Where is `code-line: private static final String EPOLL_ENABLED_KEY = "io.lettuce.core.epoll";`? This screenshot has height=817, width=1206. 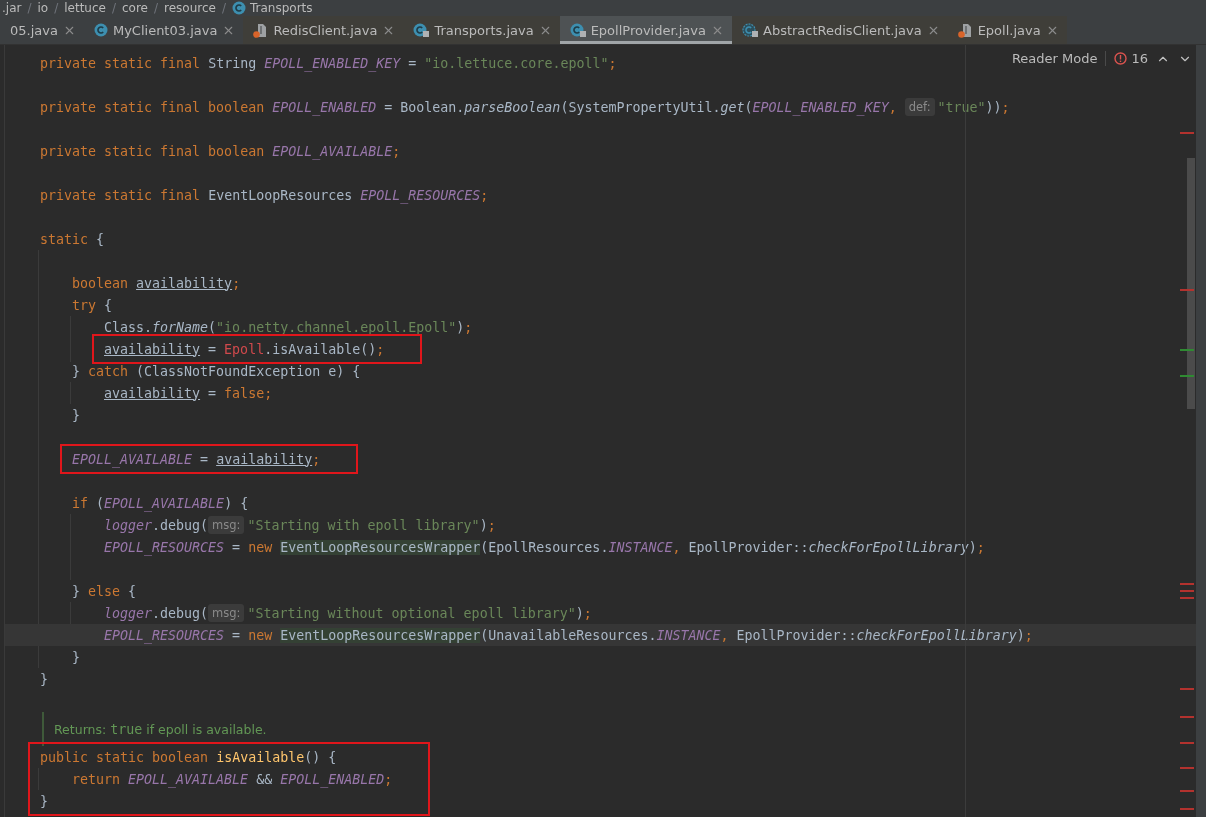
code-line: private static final String EPOLL_ENABLED_KEY = "io.lettuce.core.epoll"; is located at coordinates (328, 63).